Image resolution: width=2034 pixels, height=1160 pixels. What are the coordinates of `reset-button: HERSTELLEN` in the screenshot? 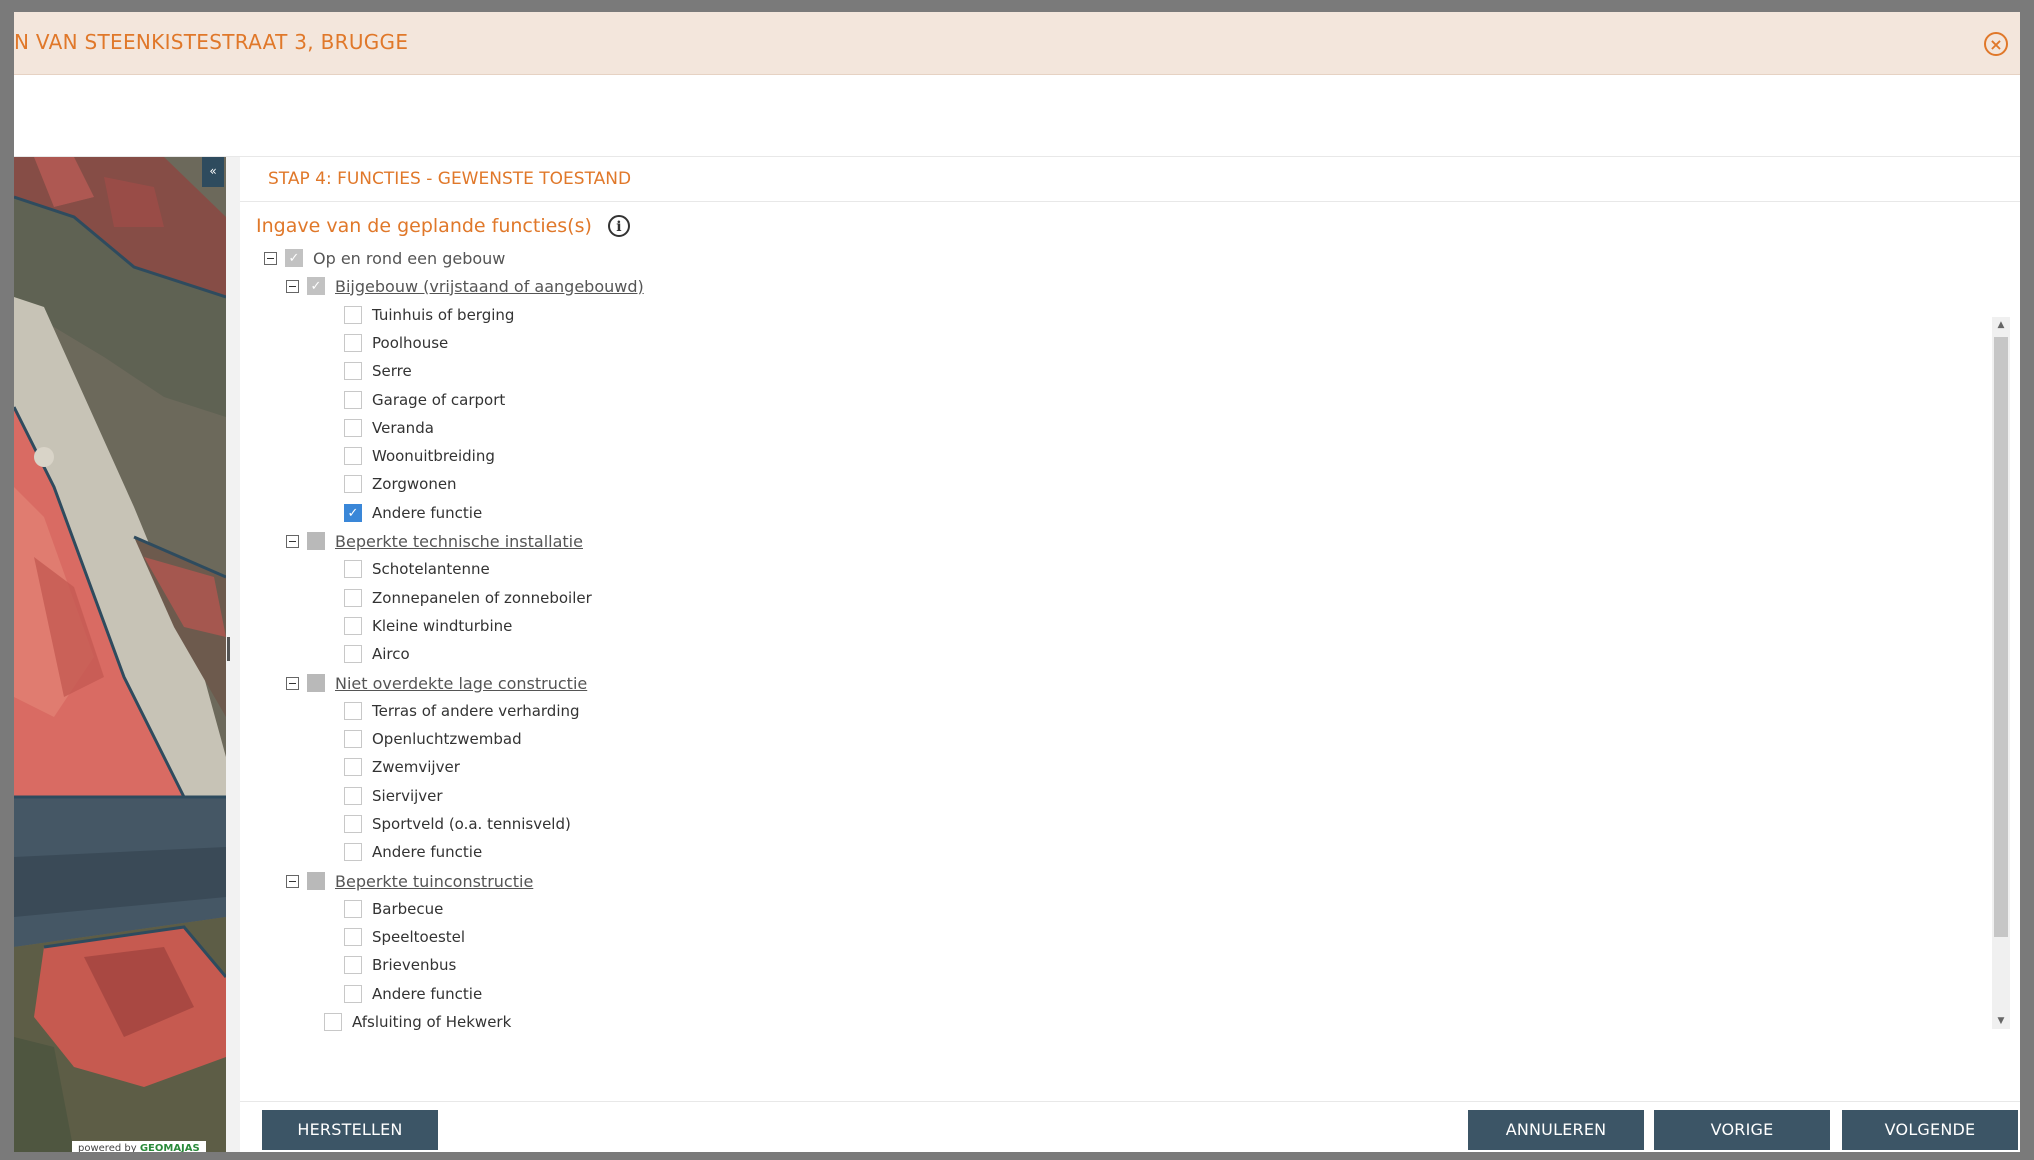 It's located at (350, 1130).